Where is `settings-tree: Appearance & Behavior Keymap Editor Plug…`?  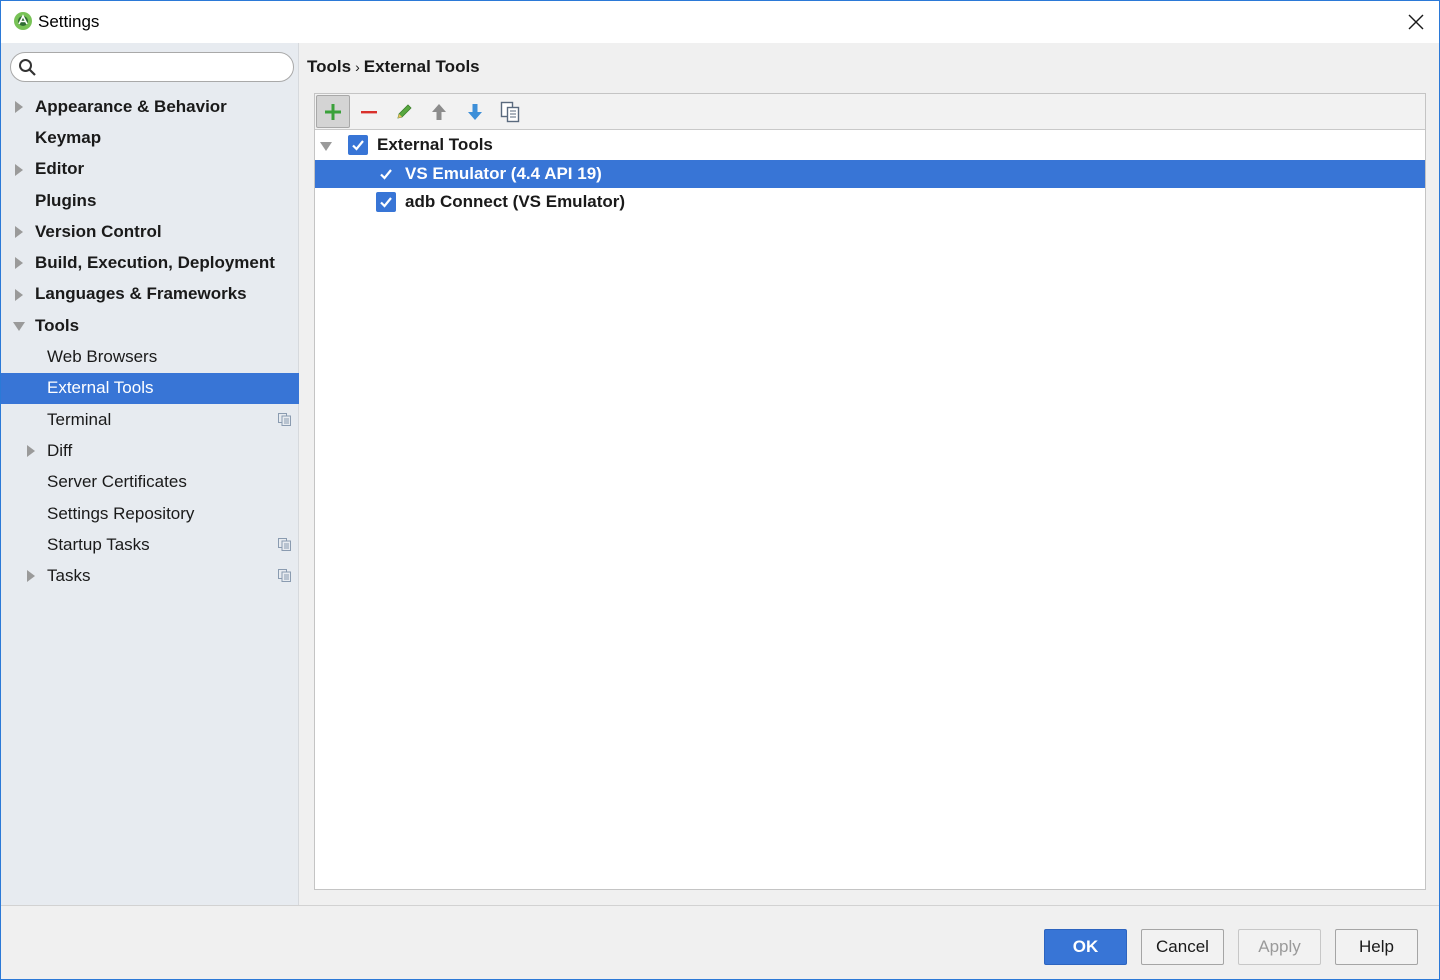 settings-tree: Appearance & Behavior Keymap Editor Plug… is located at coordinates (150, 341).